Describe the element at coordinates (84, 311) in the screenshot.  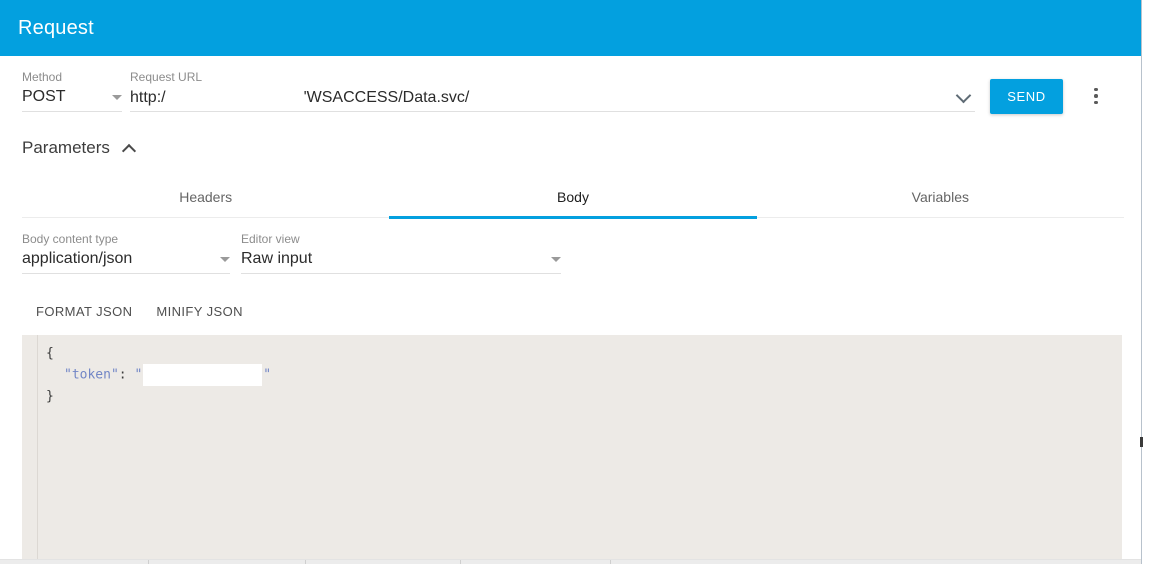
I see `format-json-button: FORMAT JSON` at that location.